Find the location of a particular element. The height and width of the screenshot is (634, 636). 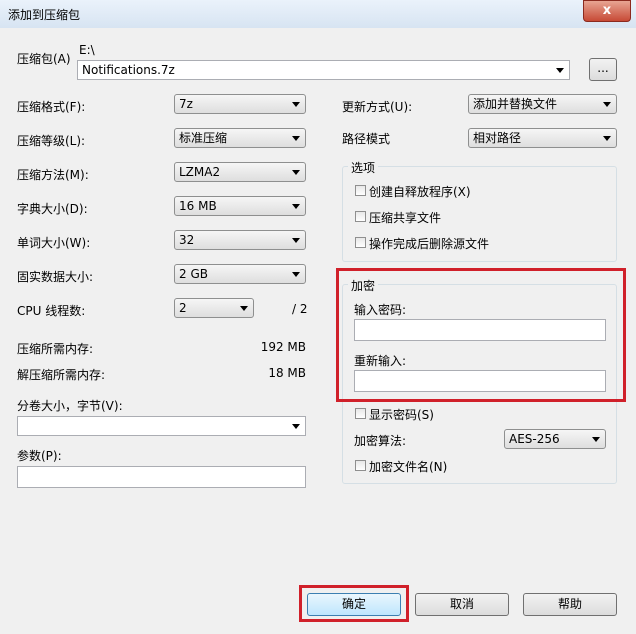

word-select: 32 is located at coordinates (240, 240).